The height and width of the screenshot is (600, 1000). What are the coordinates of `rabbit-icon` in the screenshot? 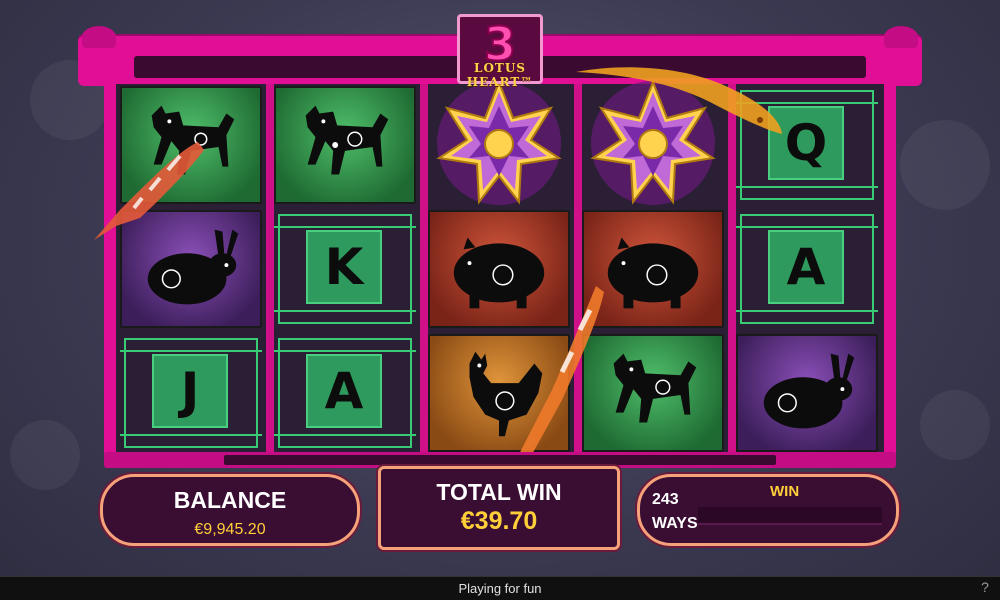 It's located at (809, 391).